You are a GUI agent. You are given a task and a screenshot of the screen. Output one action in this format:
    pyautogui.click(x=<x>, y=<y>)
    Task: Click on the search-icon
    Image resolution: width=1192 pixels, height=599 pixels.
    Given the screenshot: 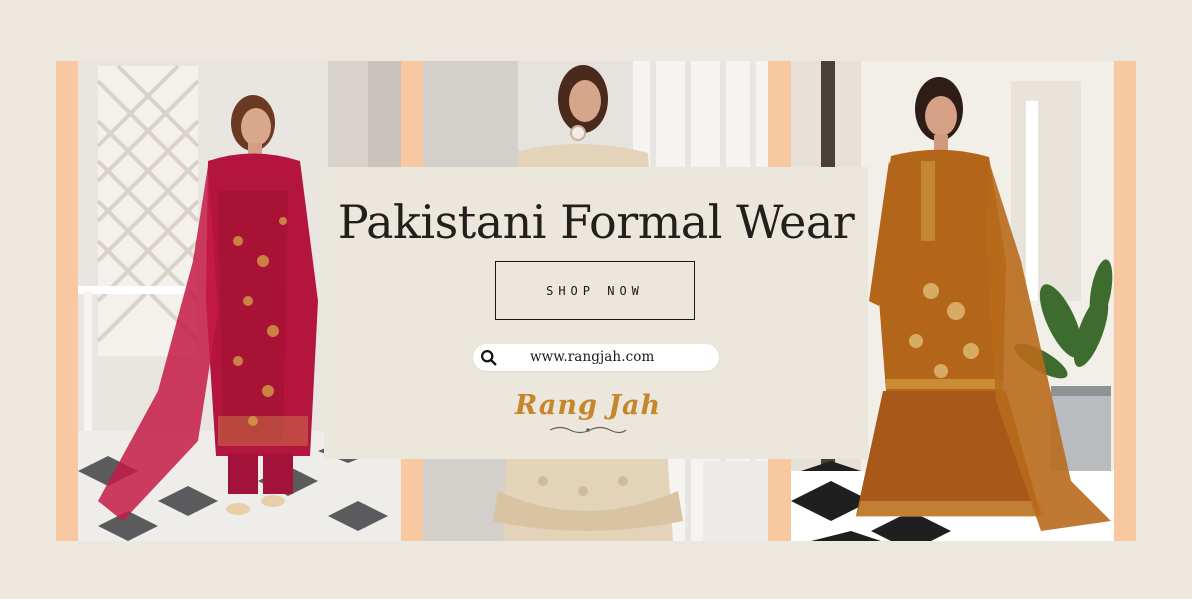 What is the action you would take?
    pyautogui.click(x=488, y=357)
    